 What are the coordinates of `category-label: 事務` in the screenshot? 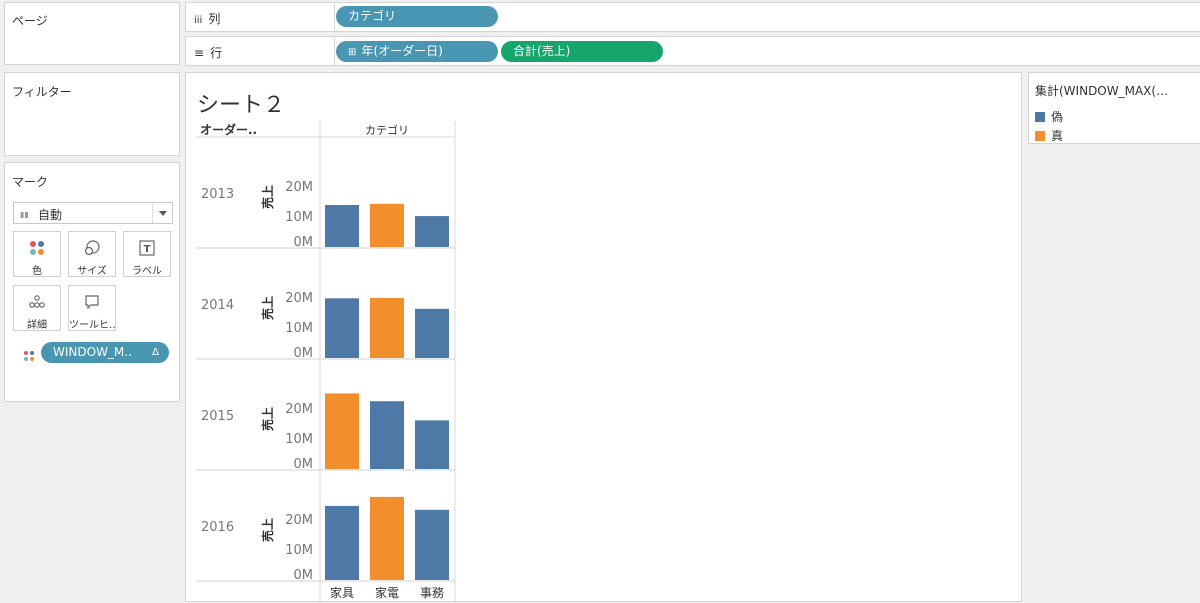 It's located at (432, 593).